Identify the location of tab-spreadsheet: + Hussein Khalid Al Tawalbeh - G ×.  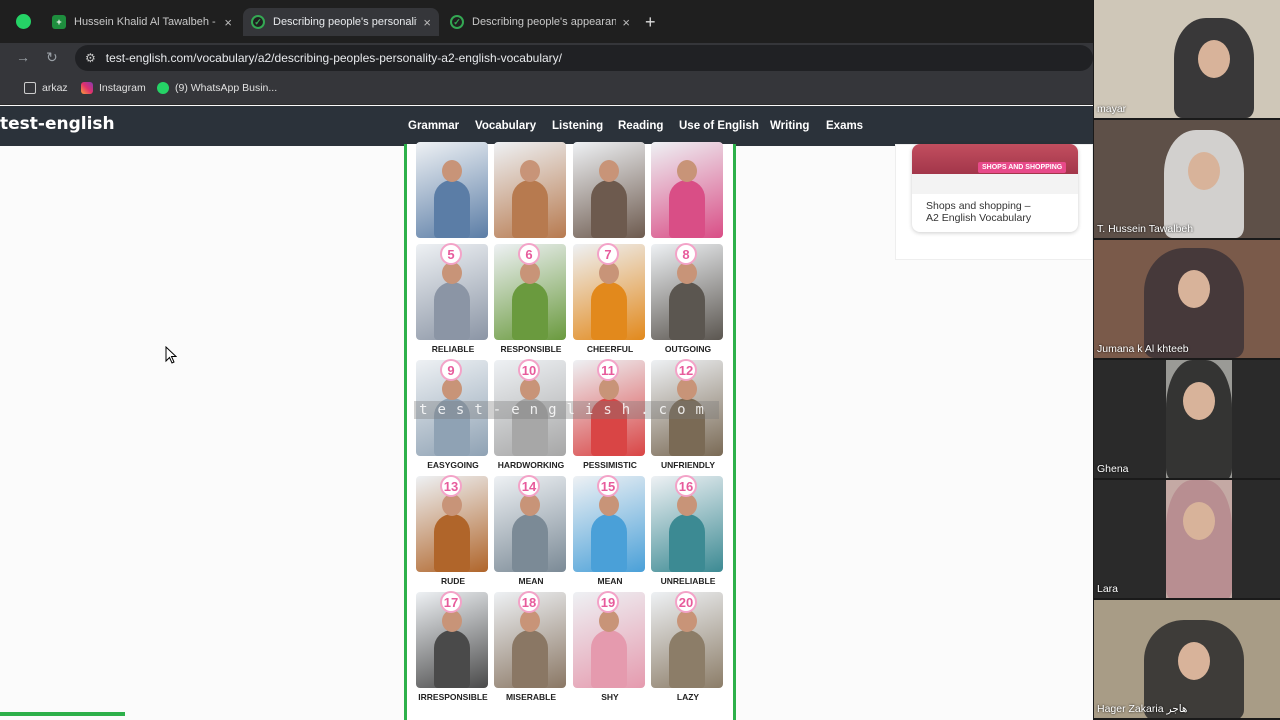
(142, 22).